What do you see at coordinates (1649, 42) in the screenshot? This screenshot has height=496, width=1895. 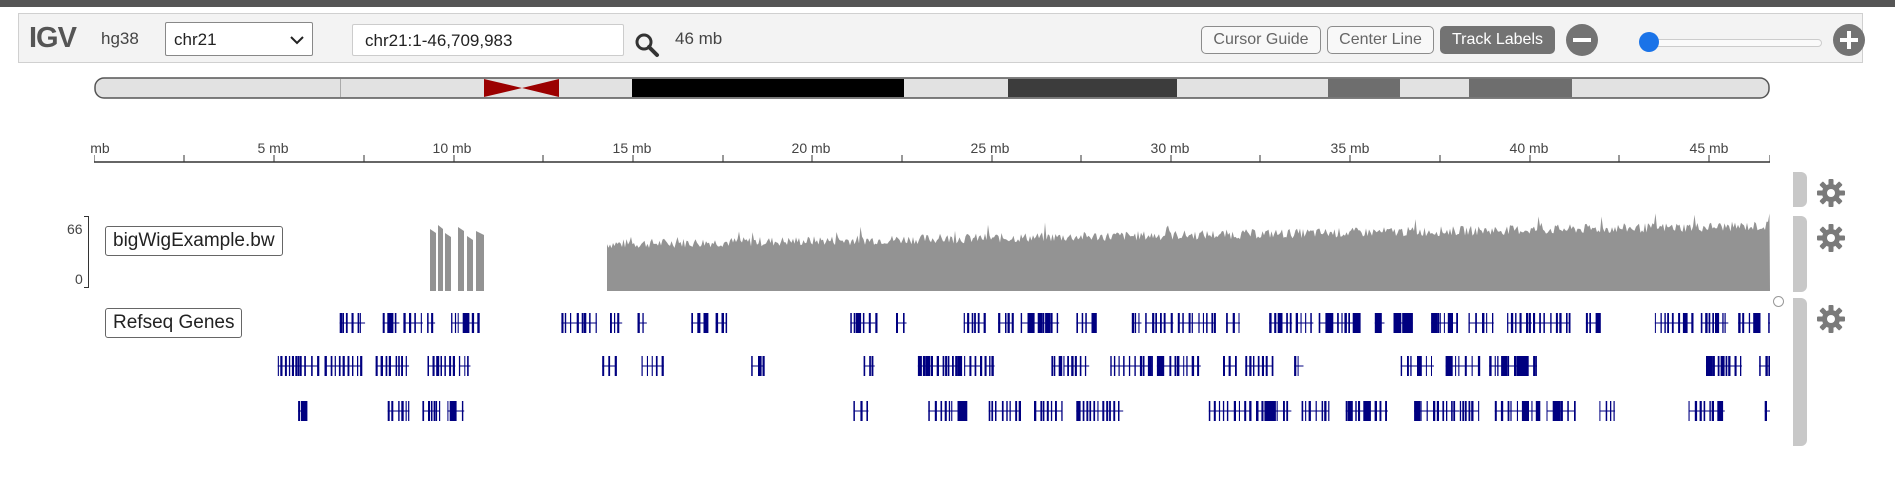 I see `zoom-slider-handle` at bounding box center [1649, 42].